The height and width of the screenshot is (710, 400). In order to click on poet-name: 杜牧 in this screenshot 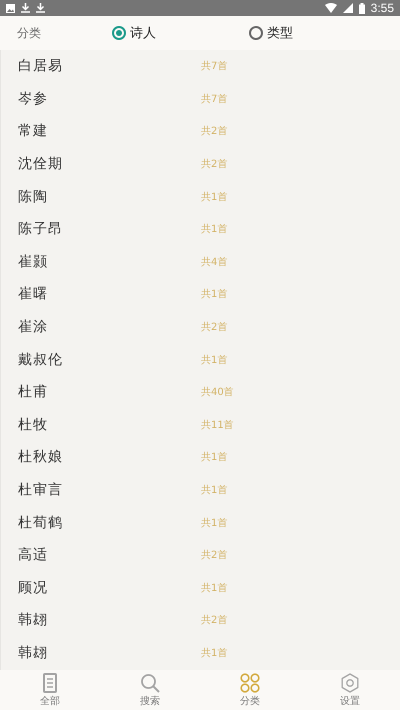, I will do `click(109, 425)`.